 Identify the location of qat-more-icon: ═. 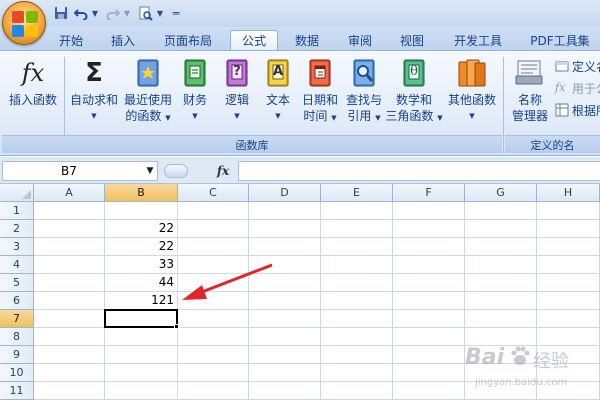
(176, 13).